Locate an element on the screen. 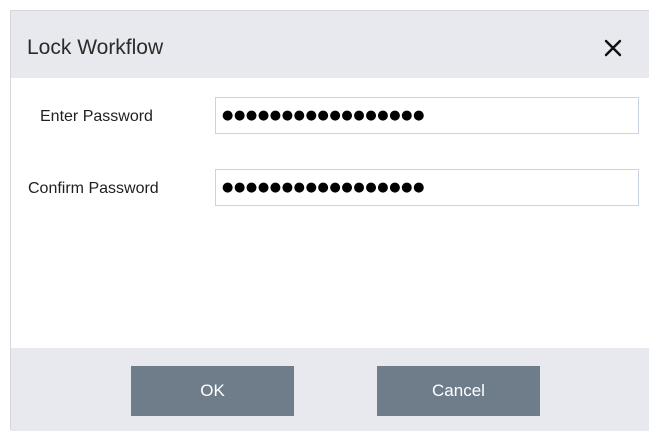 This screenshot has height=431, width=649. dialog-title: Lock Workflow is located at coordinates (95, 47).